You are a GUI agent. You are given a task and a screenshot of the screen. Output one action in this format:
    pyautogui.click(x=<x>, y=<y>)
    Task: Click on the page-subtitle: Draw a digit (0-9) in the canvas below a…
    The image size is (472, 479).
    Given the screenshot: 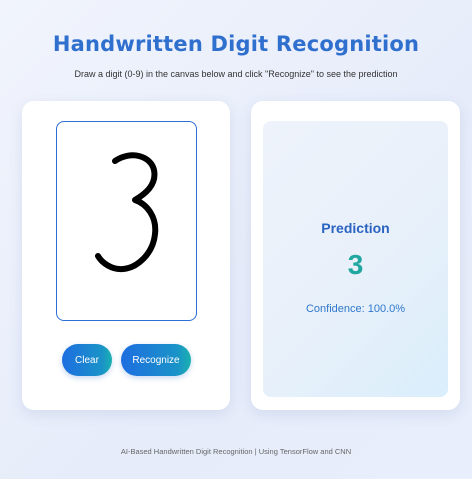 What is the action you would take?
    pyautogui.click(x=236, y=74)
    